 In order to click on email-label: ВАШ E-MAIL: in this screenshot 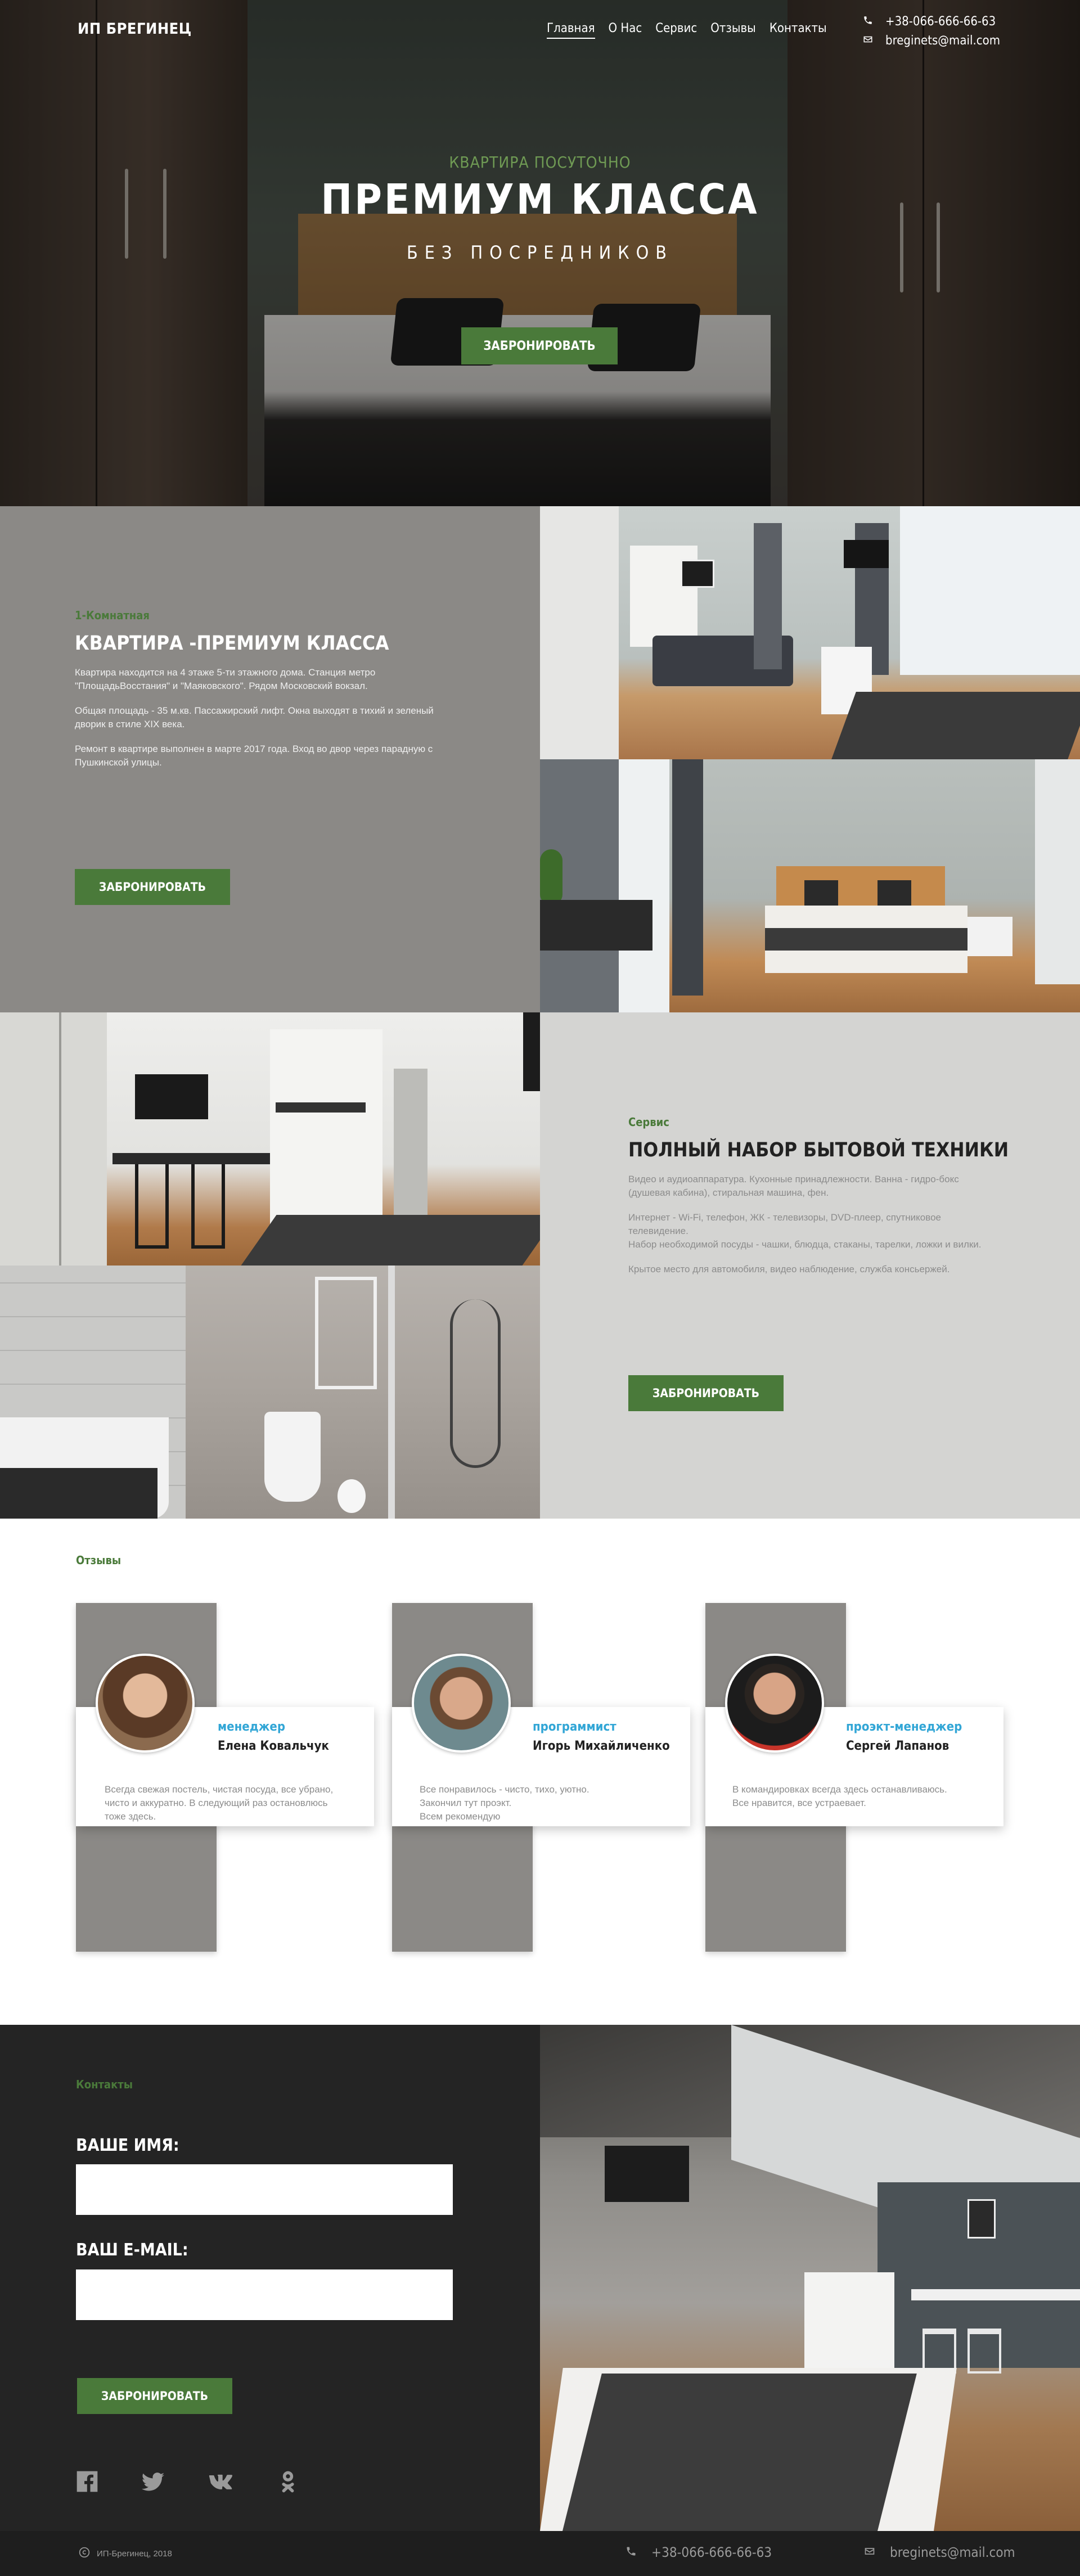, I will do `click(132, 2250)`.